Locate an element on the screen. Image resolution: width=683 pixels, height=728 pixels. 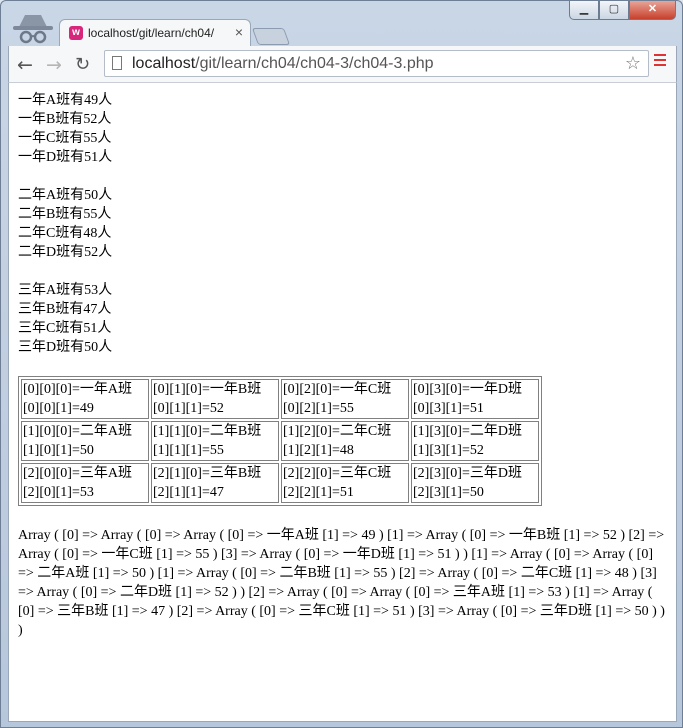
tab-close-icon: × is located at coordinates (239, 32).